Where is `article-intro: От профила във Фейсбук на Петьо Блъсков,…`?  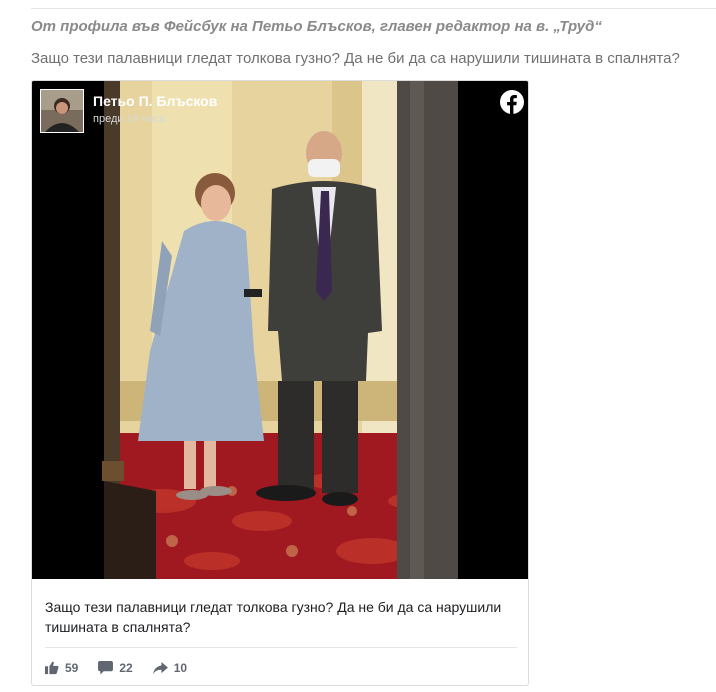
article-intro: От профила във Фейсбук на Петьо Блъсков,… is located at coordinates (316, 26).